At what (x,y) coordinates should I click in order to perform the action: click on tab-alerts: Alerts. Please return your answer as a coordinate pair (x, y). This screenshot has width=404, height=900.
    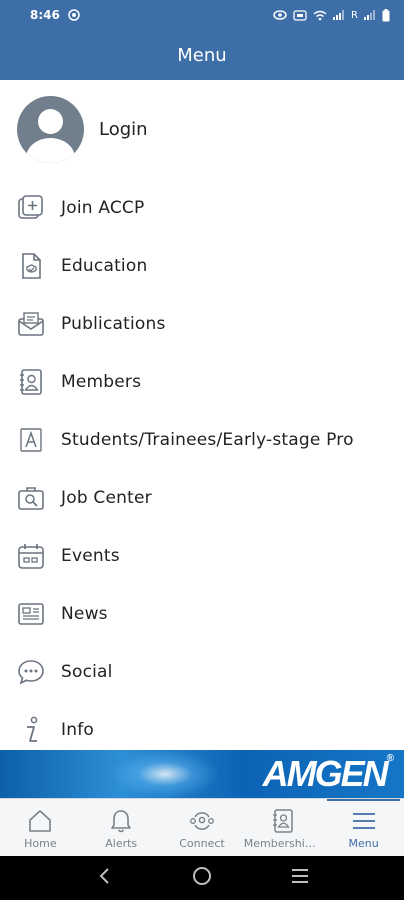
    Looking at the image, I should click on (121, 827).